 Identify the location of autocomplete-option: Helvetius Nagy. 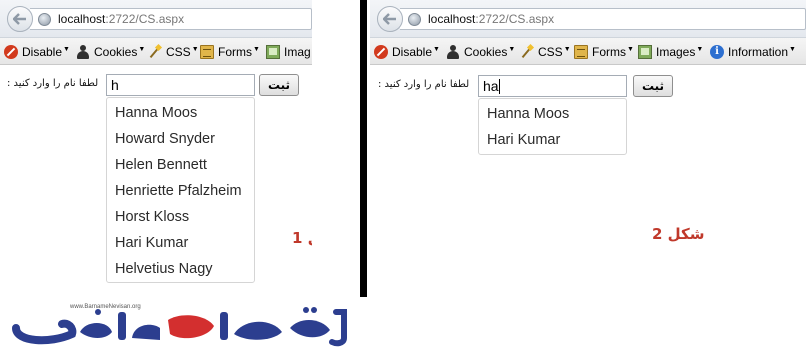
(180, 269).